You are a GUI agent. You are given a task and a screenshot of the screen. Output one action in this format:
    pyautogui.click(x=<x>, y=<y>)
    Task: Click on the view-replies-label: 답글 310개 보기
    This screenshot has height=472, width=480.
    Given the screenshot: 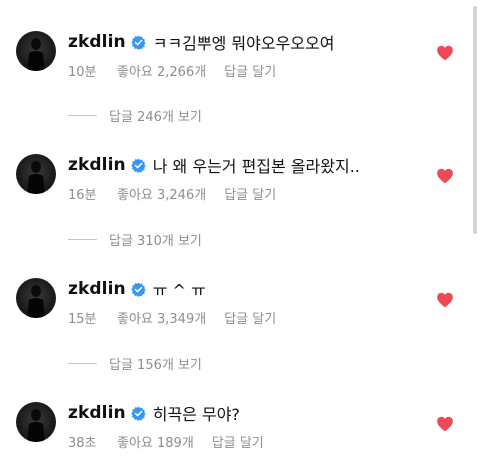 What is the action you would take?
    pyautogui.click(x=155, y=241)
    